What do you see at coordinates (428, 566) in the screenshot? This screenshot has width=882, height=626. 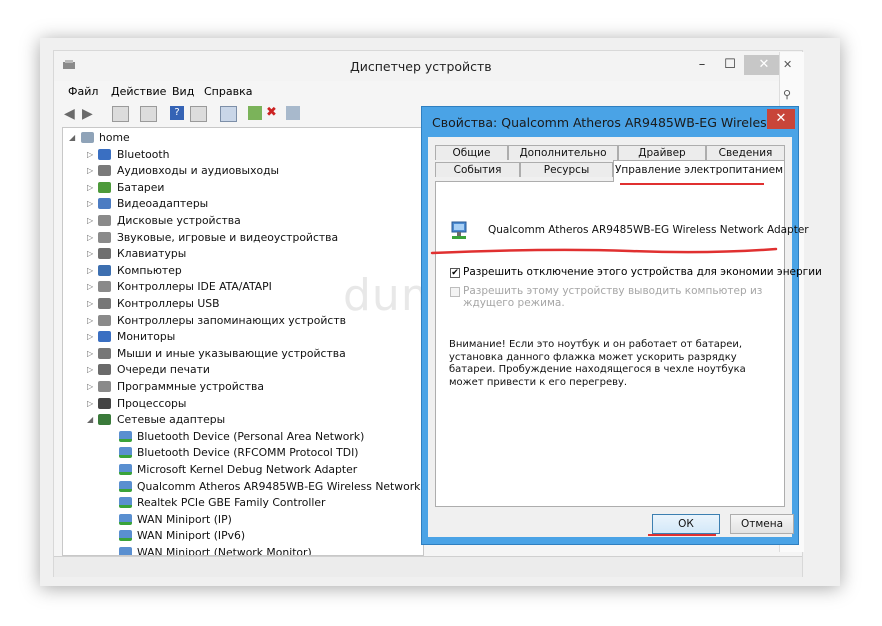 I see `status-bar` at bounding box center [428, 566].